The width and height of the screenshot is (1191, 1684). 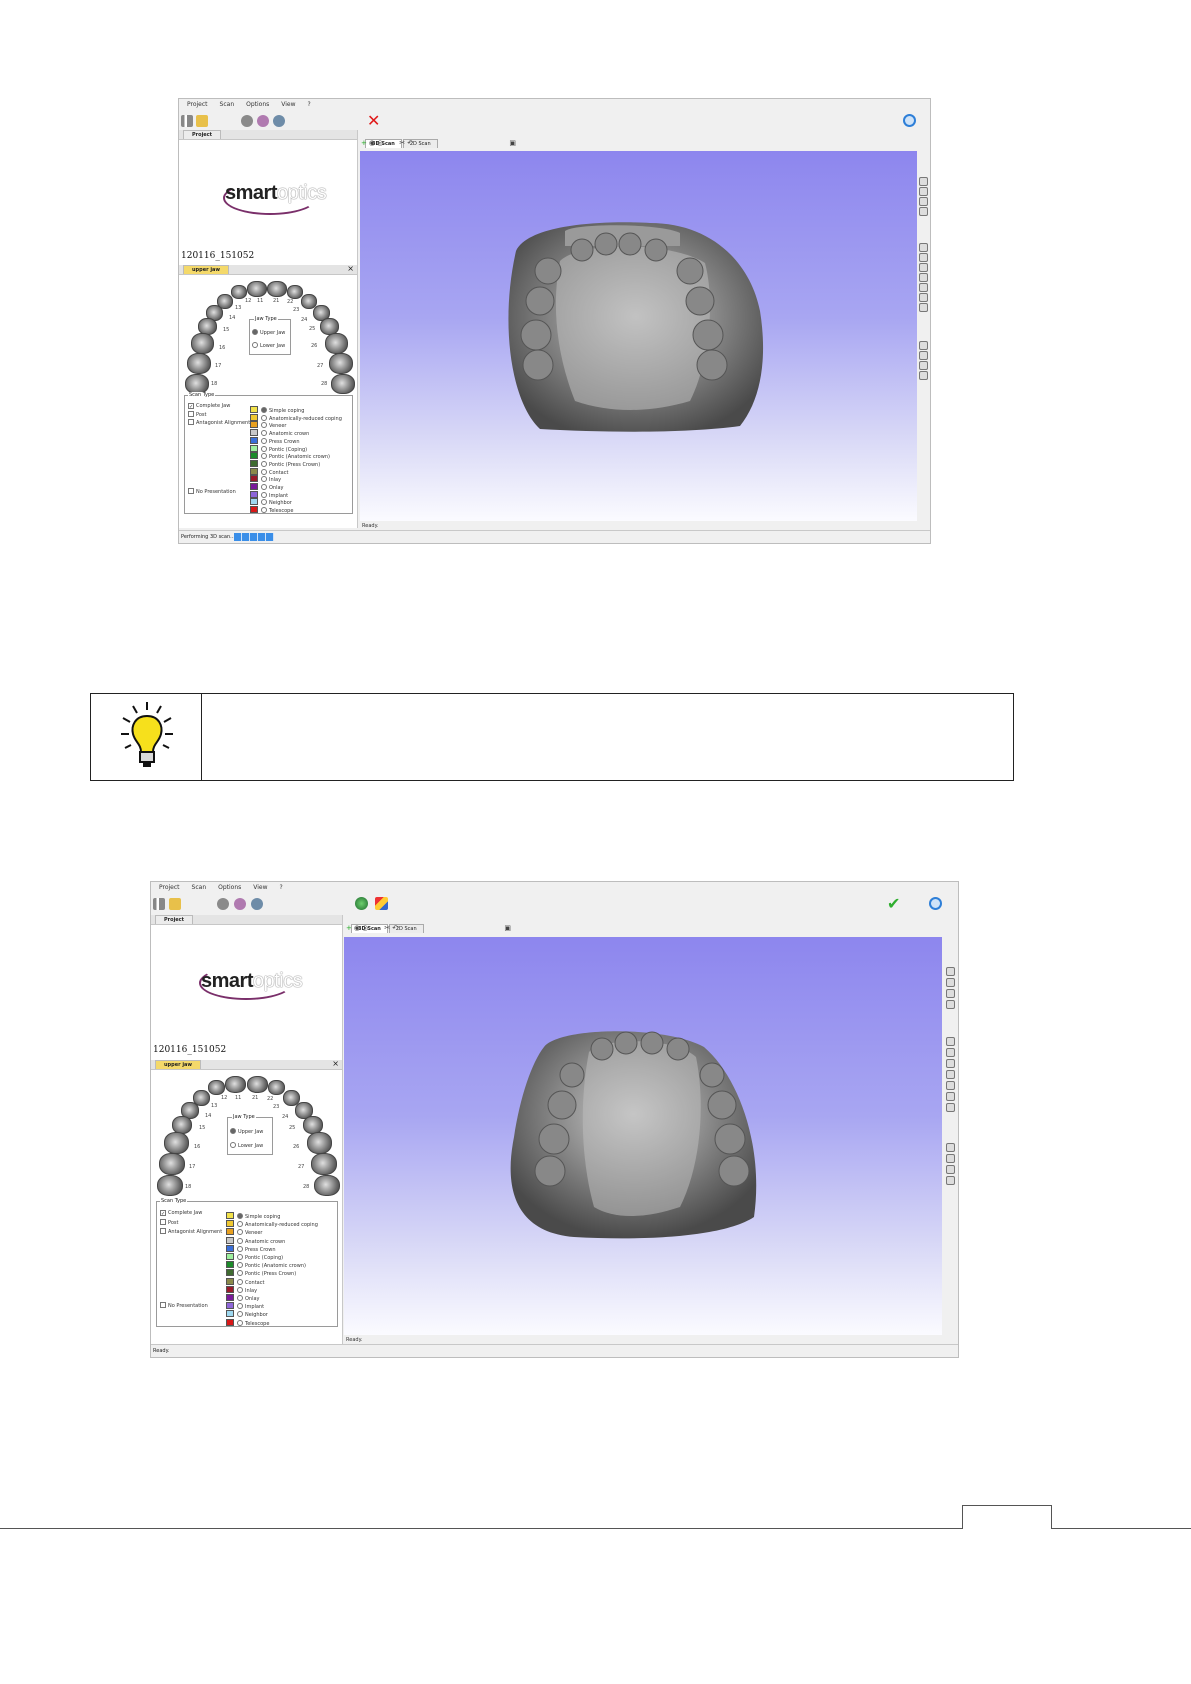 I want to click on zoom-icon: ◉◎, so click(x=362, y=928).